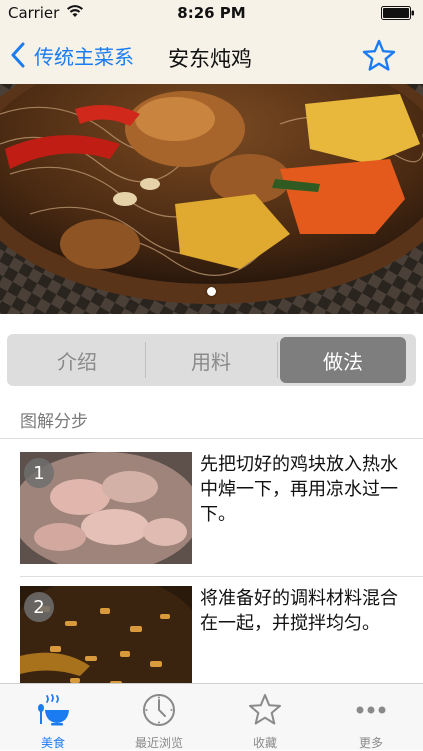  What do you see at coordinates (264, 743) in the screenshot?
I see `tab-favorites-label: 收藏` at bounding box center [264, 743].